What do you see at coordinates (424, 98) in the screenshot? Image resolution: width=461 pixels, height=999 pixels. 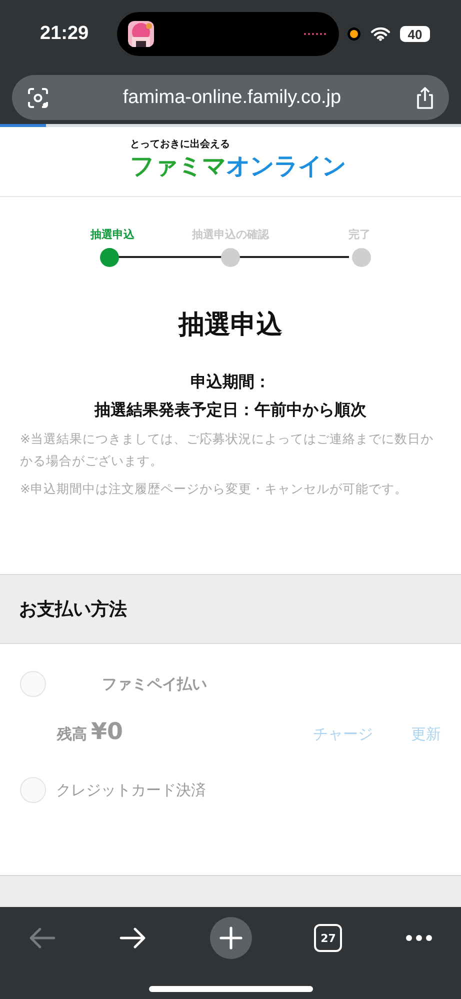 I see `share-icon` at bounding box center [424, 98].